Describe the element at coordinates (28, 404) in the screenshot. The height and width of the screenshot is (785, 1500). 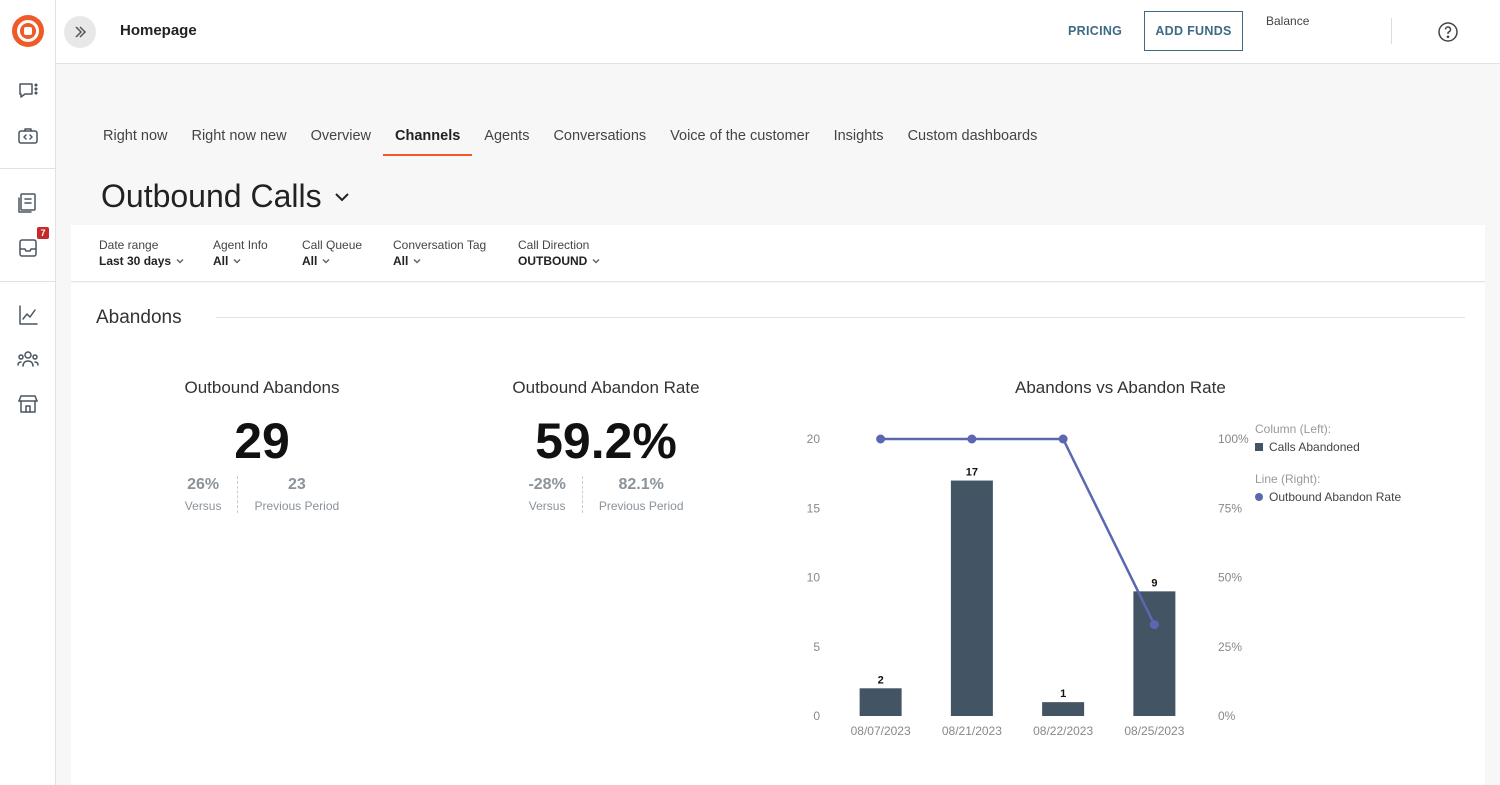
I see `store-icon` at that location.